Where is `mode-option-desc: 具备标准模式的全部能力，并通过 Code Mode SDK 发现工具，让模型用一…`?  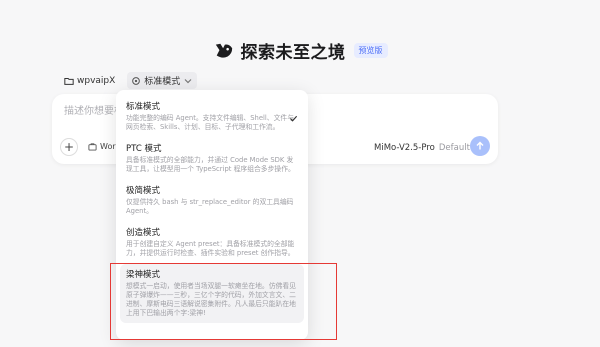
mode-option-desc: 具备标准模式的全部能力，并通过 Code Mode SDK 发现工具，让模型用一… is located at coordinates (210, 164).